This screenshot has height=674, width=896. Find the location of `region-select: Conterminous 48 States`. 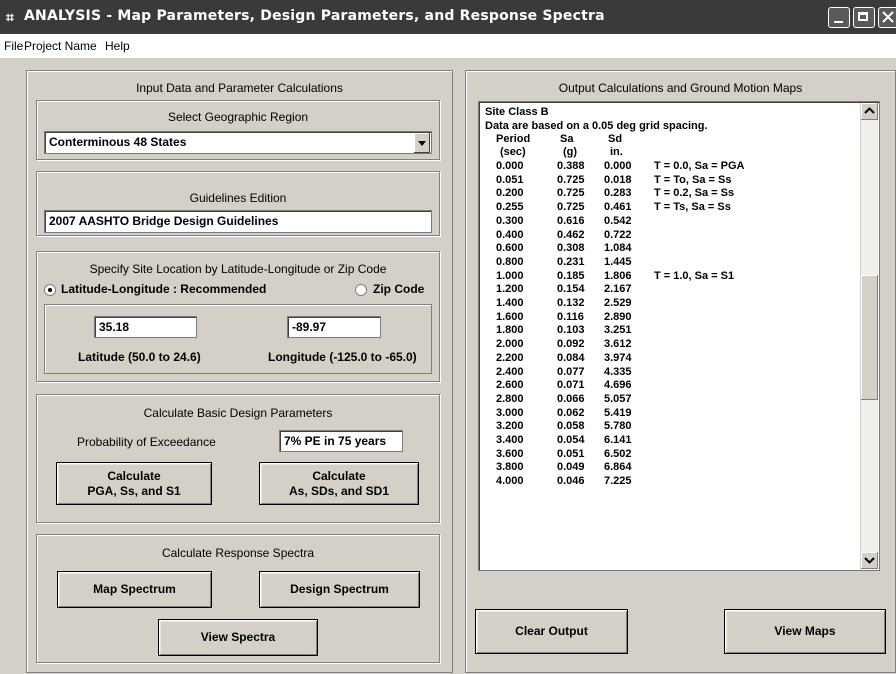

region-select: Conterminous 48 States is located at coordinates (238, 142).